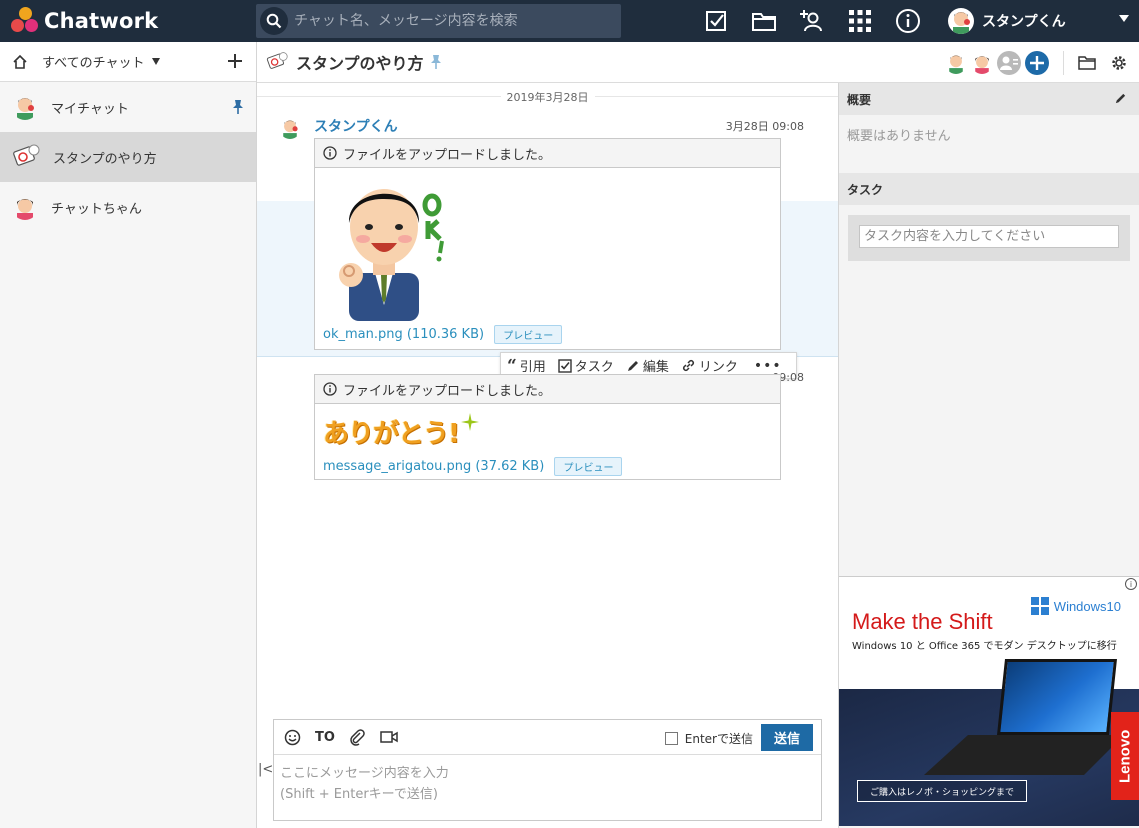 The image size is (1139, 828). What do you see at coordinates (391, 433) in the screenshot?
I see `sticker-text: ありがとう!` at bounding box center [391, 433].